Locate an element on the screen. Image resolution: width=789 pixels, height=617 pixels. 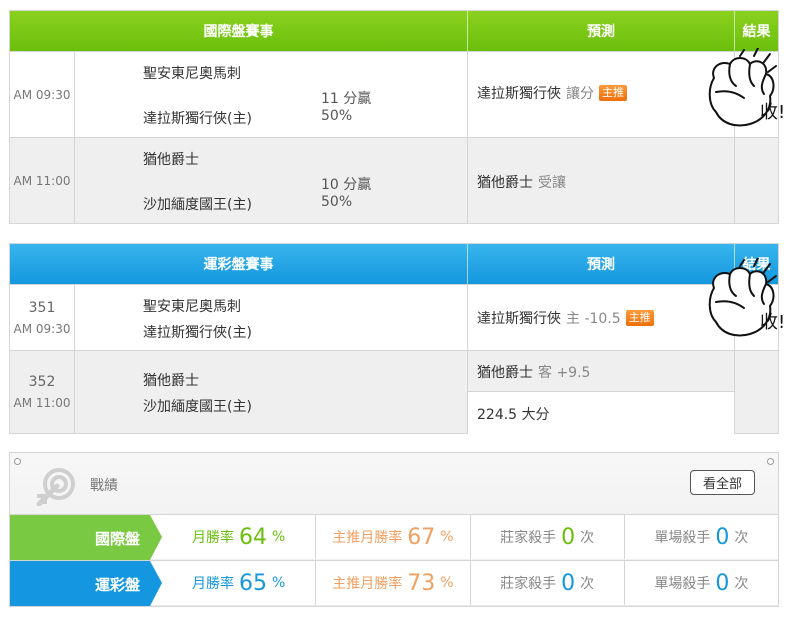
prediction-type: 讓分 is located at coordinates (580, 94).